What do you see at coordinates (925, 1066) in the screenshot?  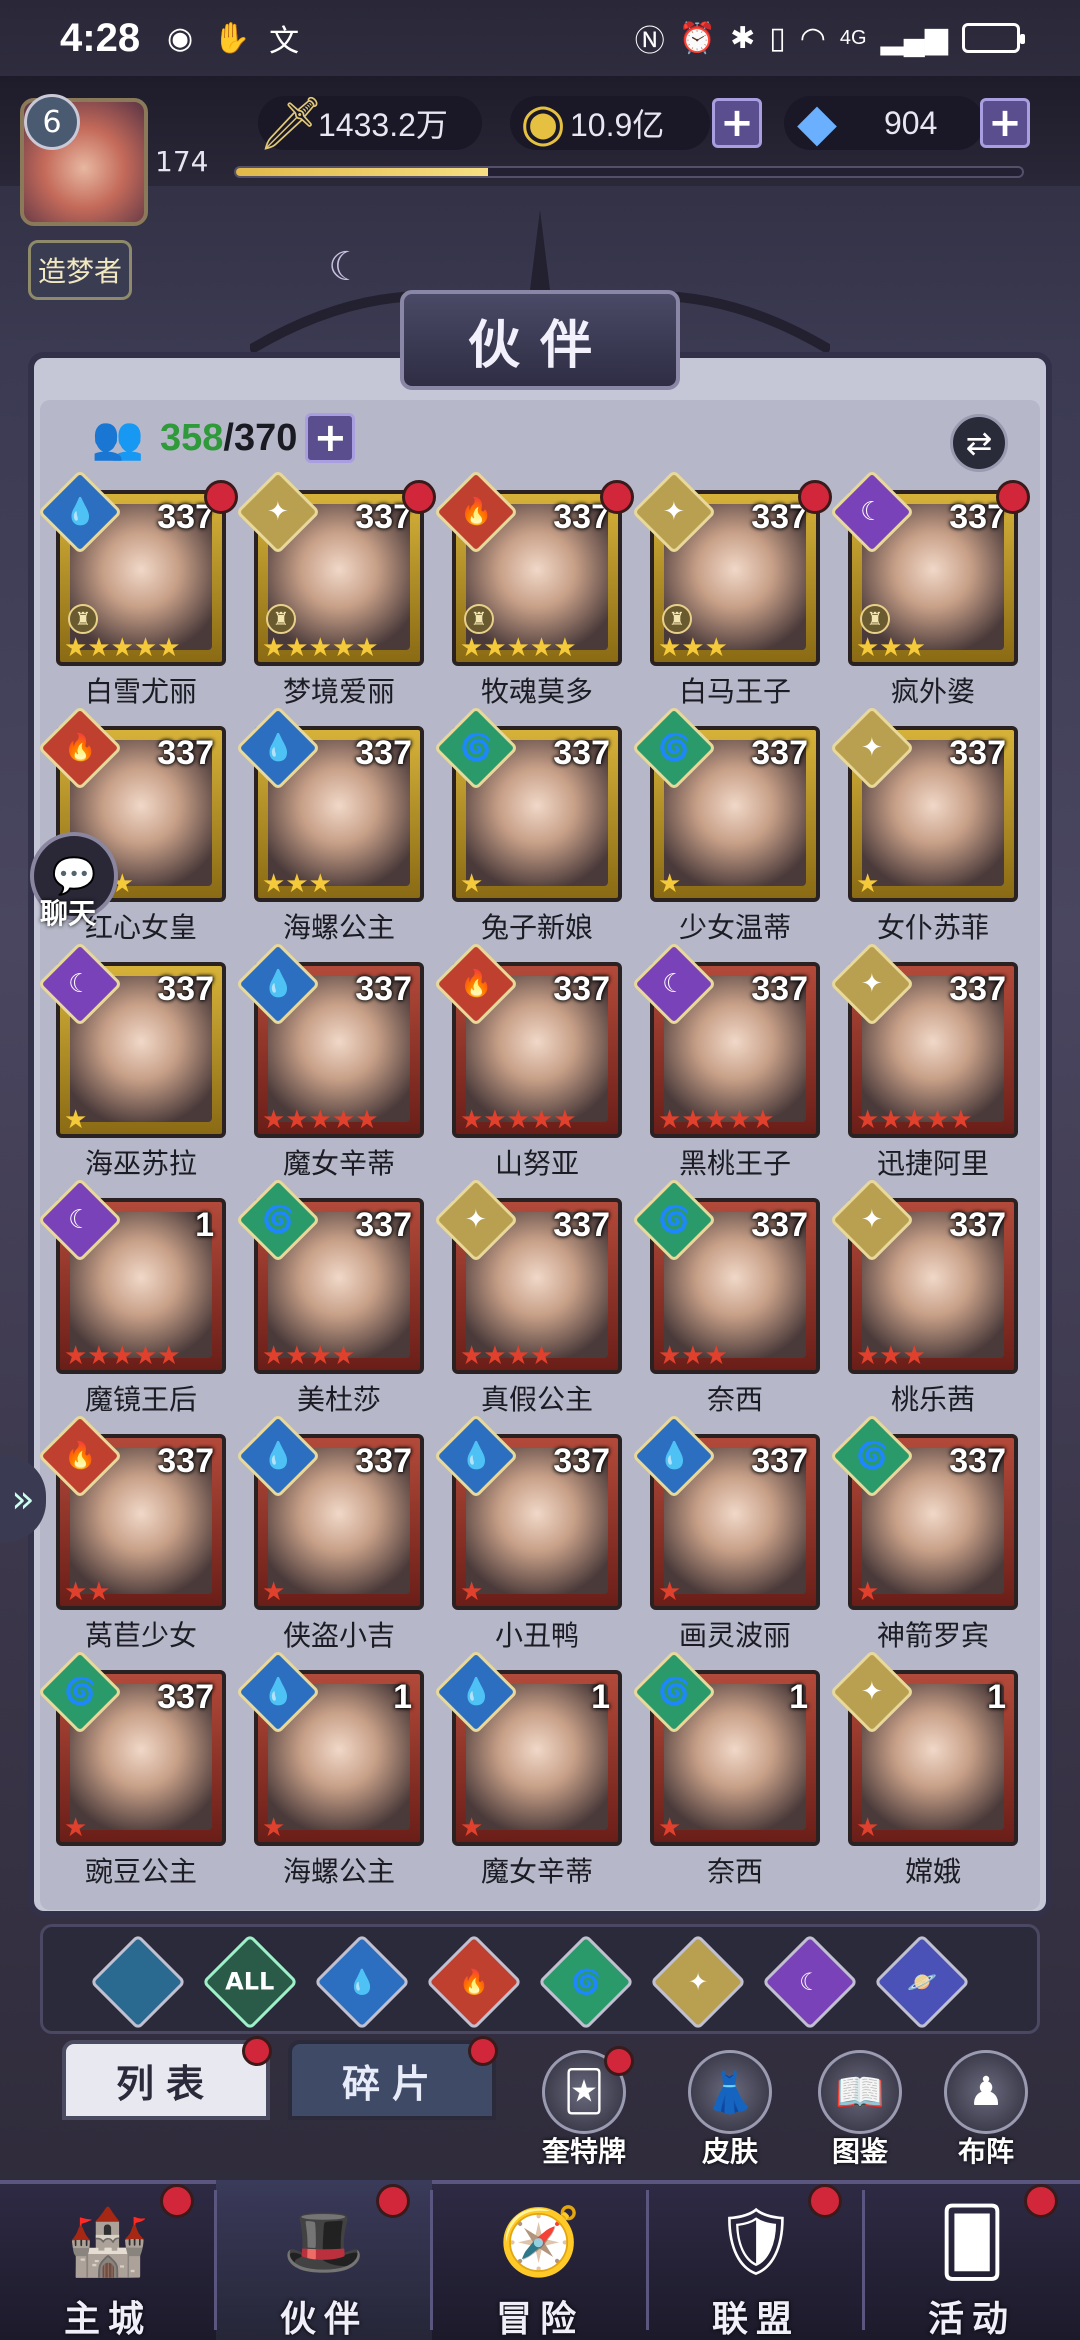 I see `hero-card: 337 ★★★★★ ✦ 迅捷阿里` at bounding box center [925, 1066].